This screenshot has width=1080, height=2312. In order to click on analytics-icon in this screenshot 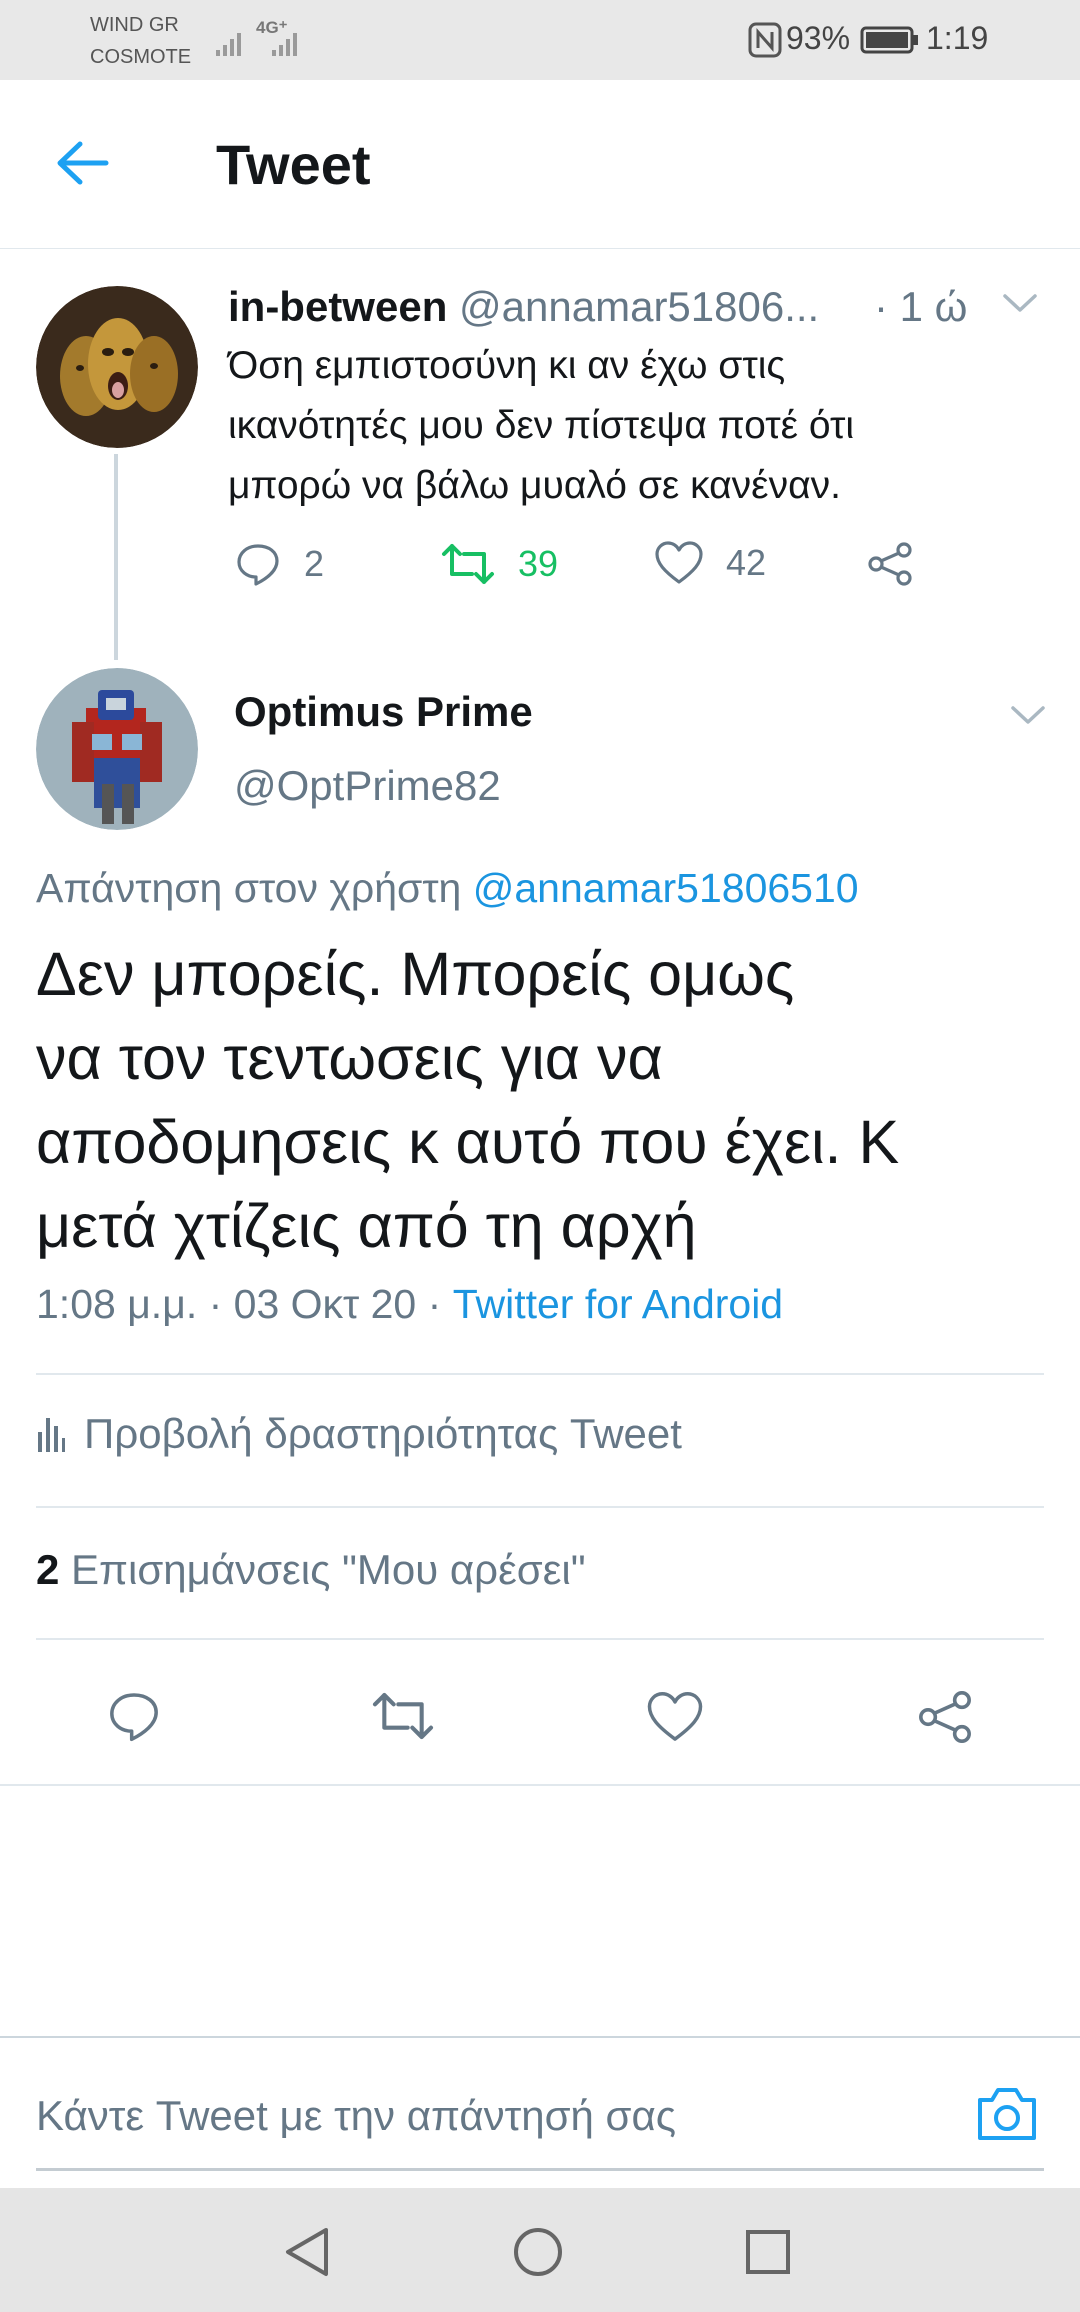, I will do `click(51, 1435)`.